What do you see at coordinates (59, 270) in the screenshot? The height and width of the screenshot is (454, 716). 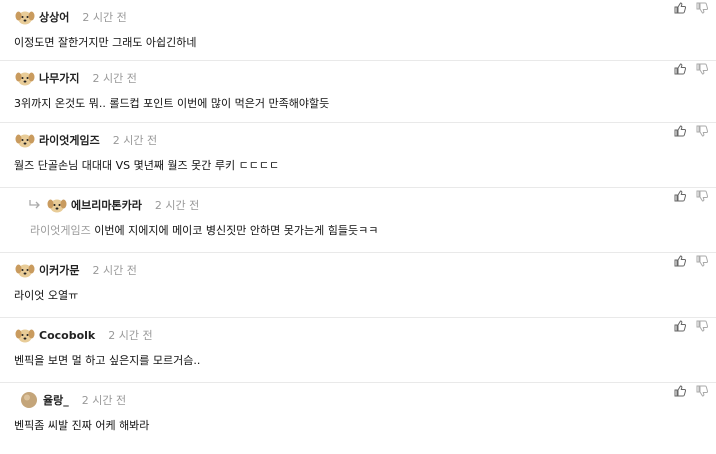 I see `comment-nickname: 이커가문` at bounding box center [59, 270].